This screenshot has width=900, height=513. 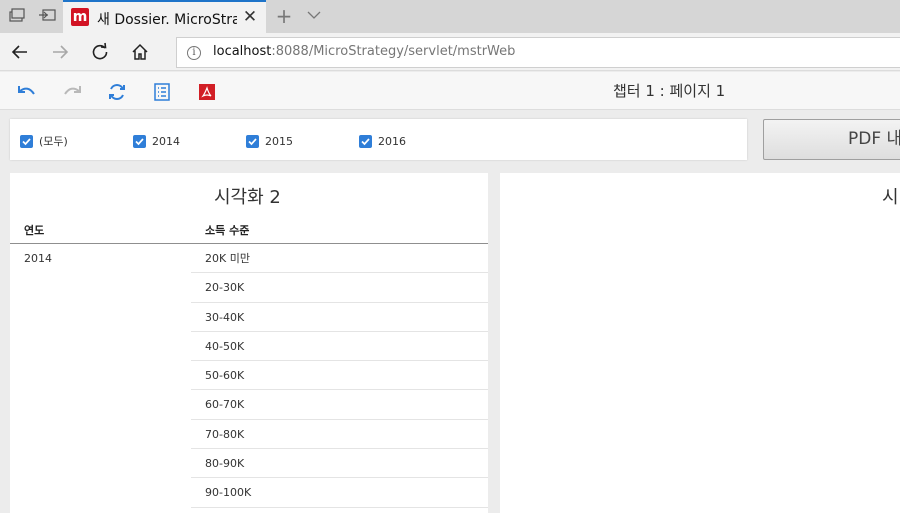 What do you see at coordinates (284, 16) in the screenshot?
I see `new-tab-plus-icon: +` at bounding box center [284, 16].